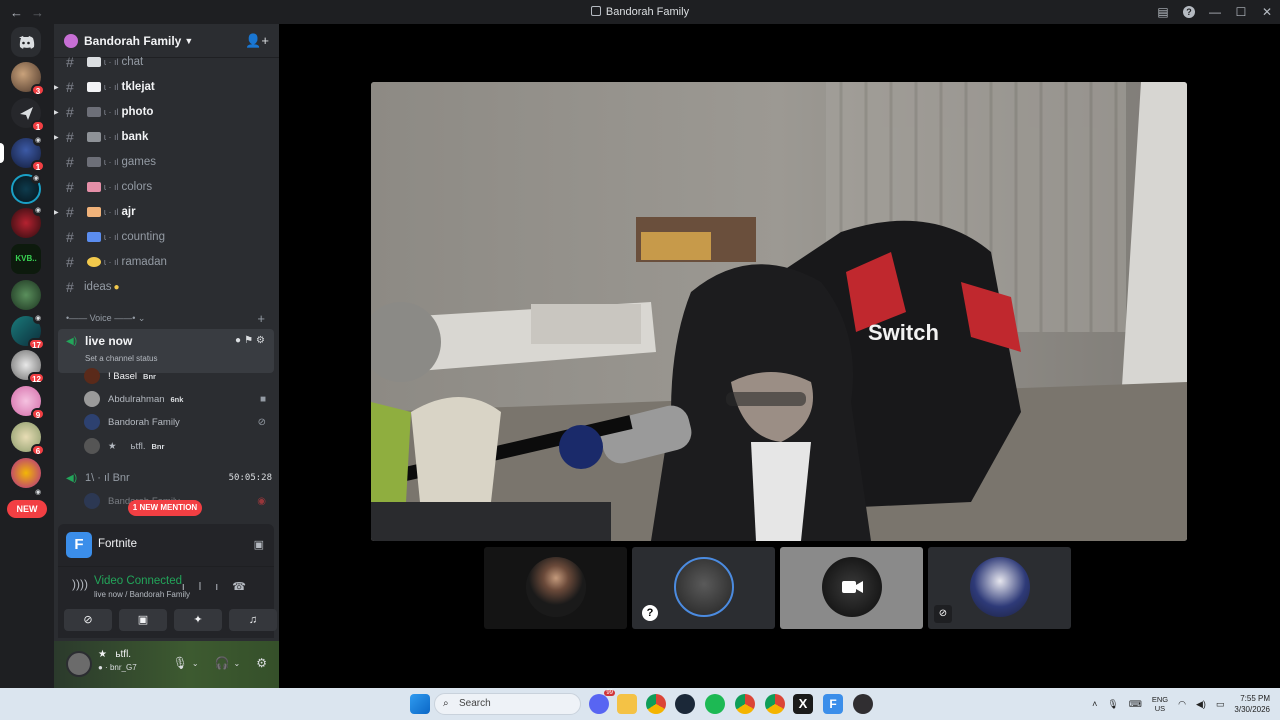  I want to click on channel-colors: # ɩ · ıl colors, so click(166, 187).